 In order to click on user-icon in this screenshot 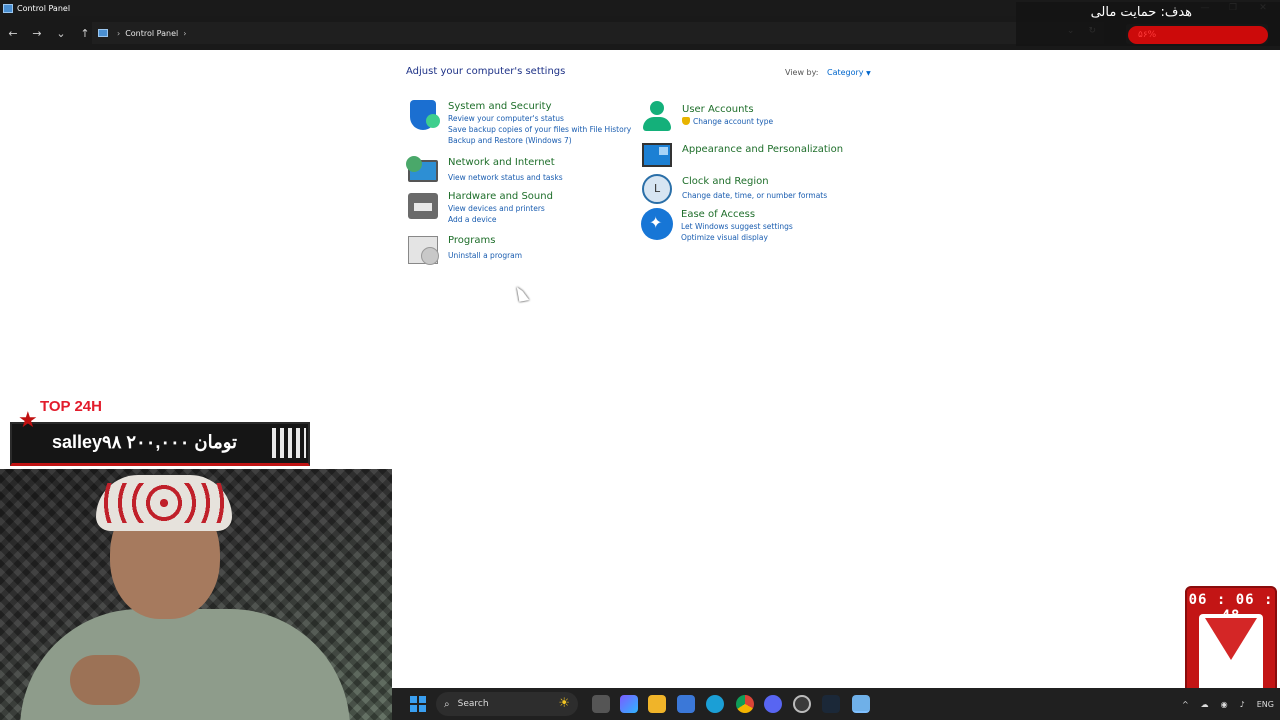, I will do `click(658, 117)`.